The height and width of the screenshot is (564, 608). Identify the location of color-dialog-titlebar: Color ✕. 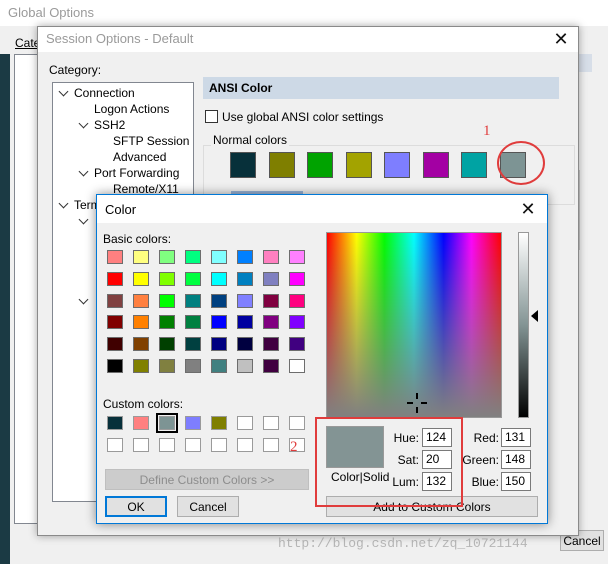
(322, 209).